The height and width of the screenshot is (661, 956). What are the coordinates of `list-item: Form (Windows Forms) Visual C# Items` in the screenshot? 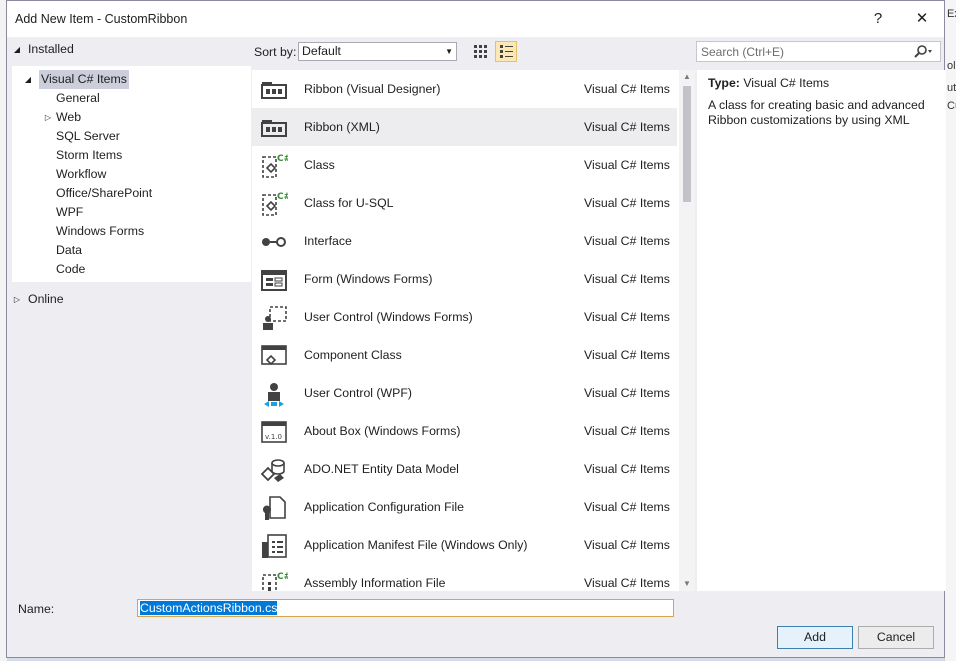 It's located at (464, 279).